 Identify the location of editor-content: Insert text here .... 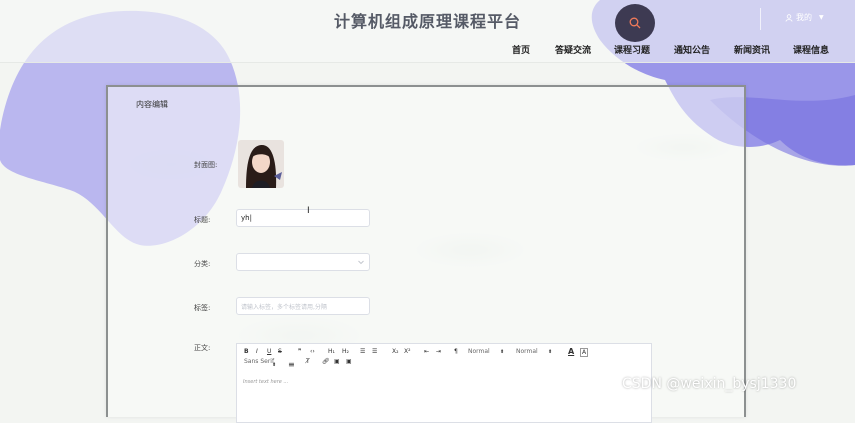
(265, 382).